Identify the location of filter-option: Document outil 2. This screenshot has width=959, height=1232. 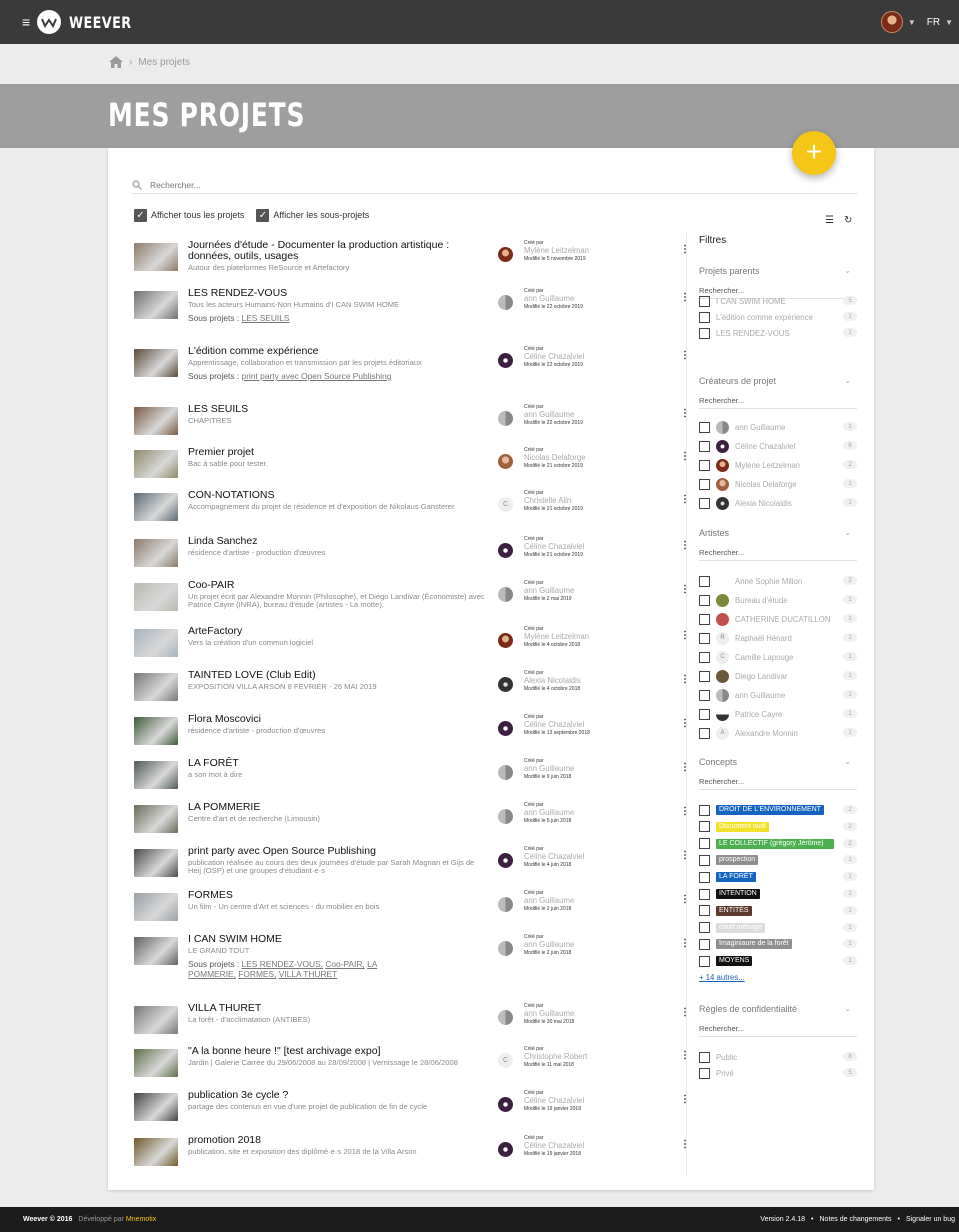
(778, 827).